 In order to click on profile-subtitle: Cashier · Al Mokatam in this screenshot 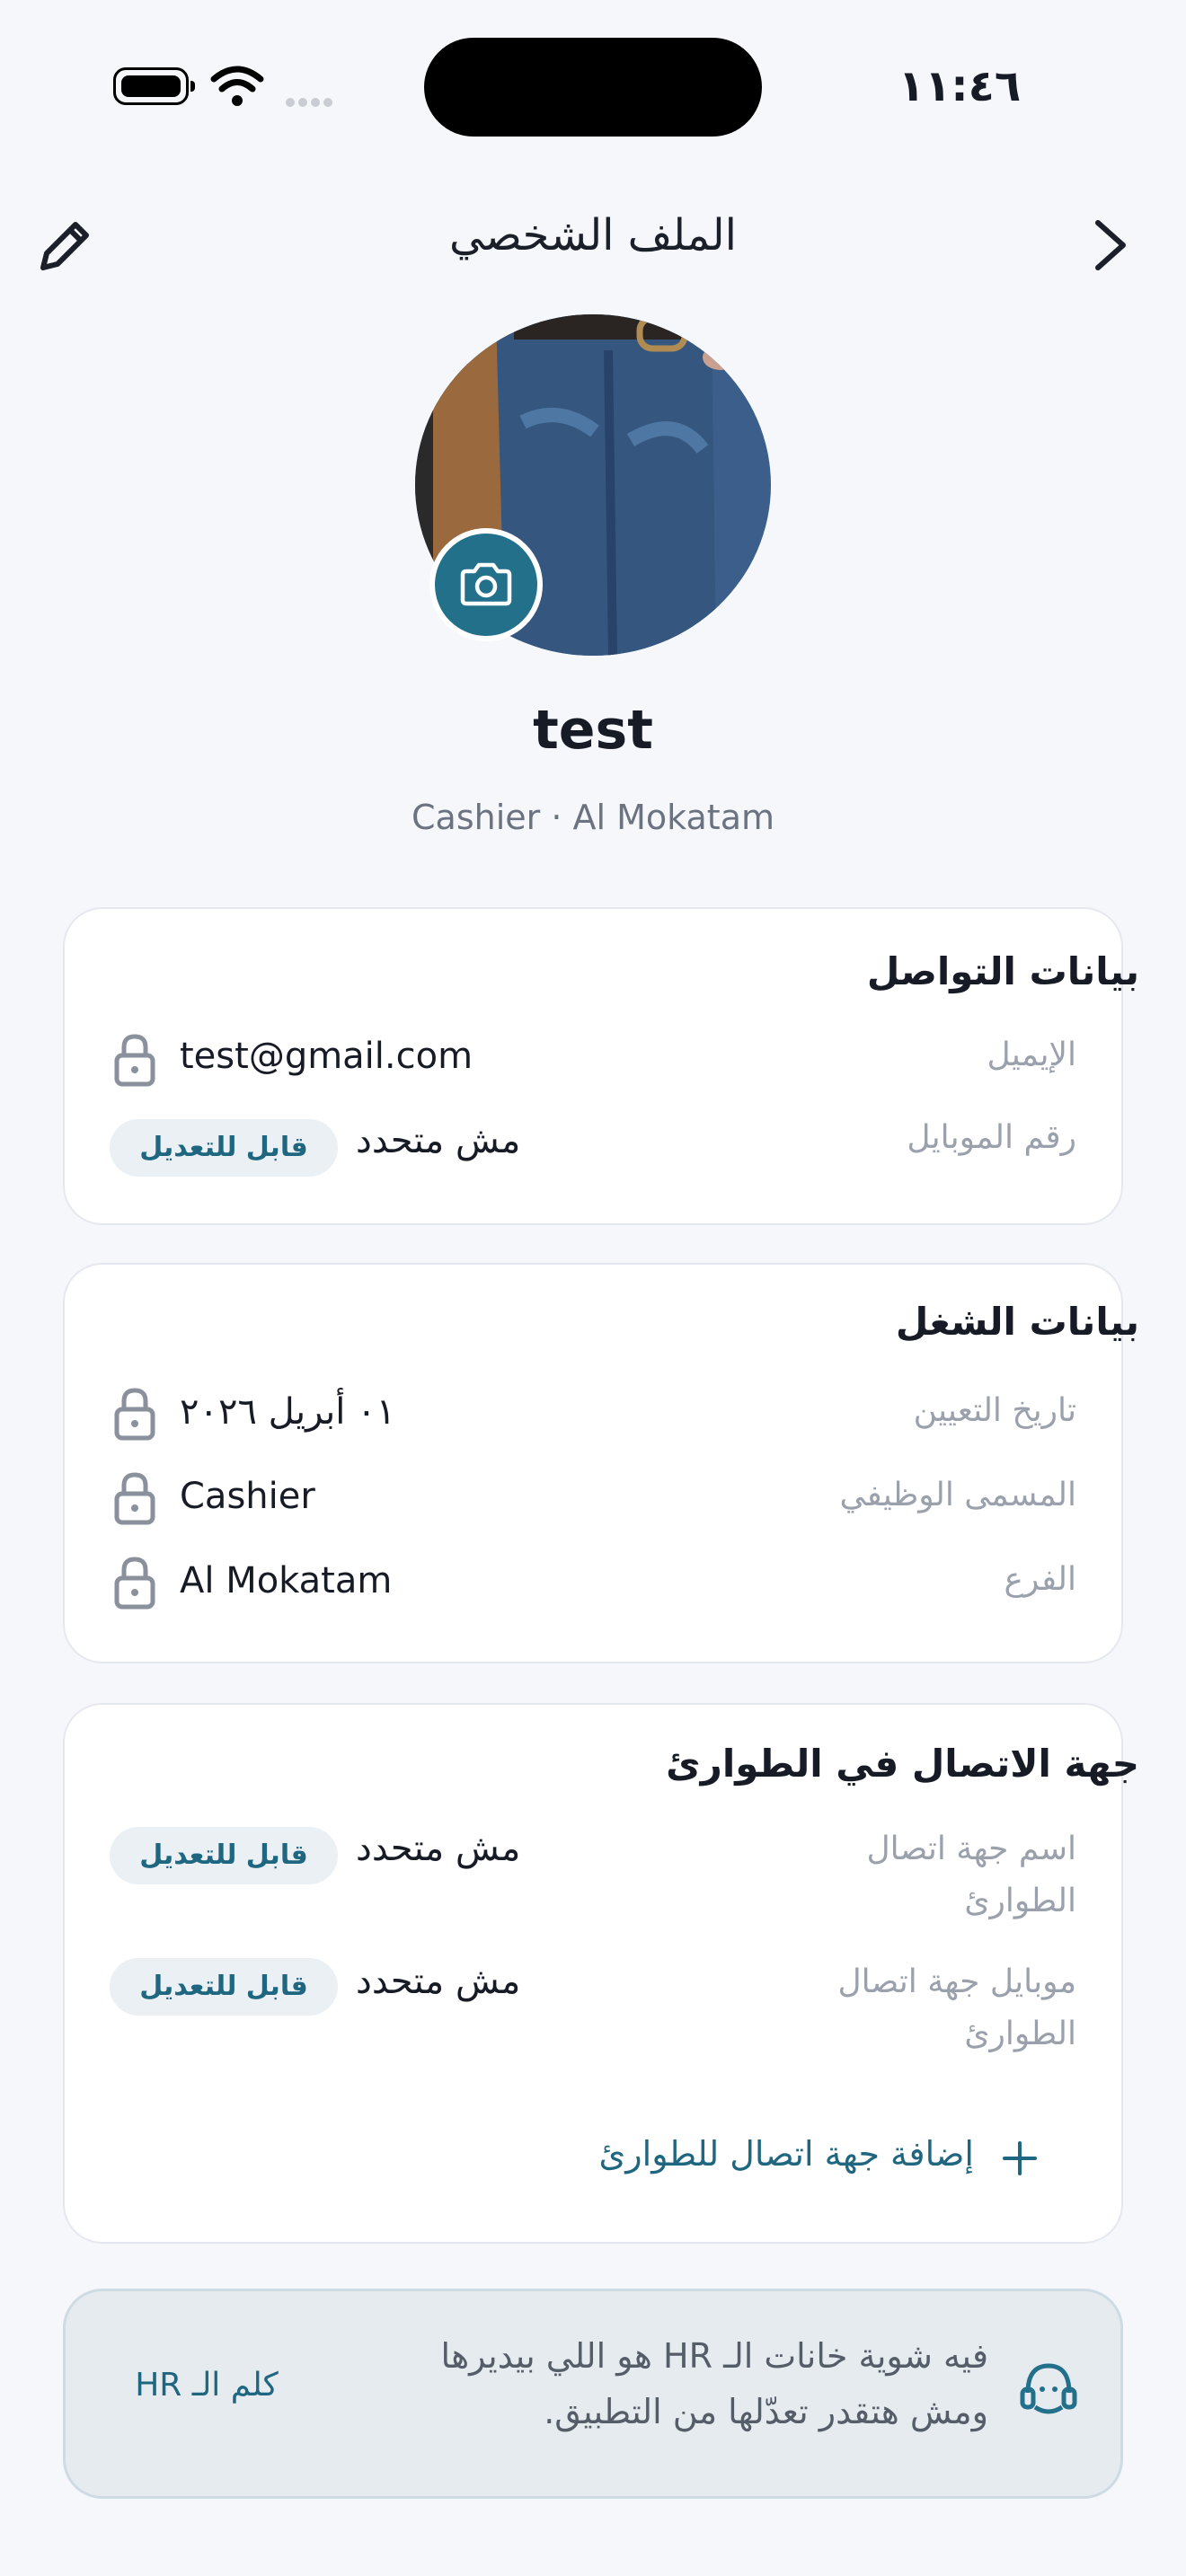, I will do `click(593, 817)`.